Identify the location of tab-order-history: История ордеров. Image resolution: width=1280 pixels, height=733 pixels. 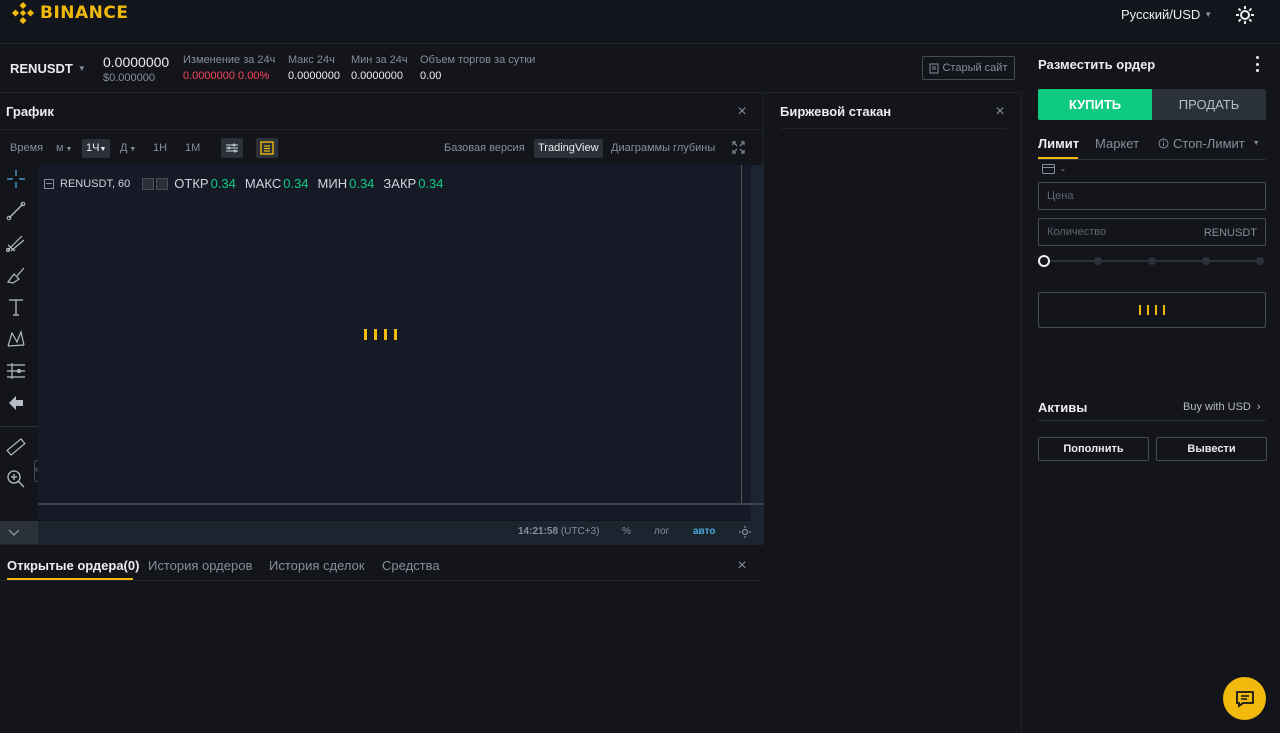
(200, 565).